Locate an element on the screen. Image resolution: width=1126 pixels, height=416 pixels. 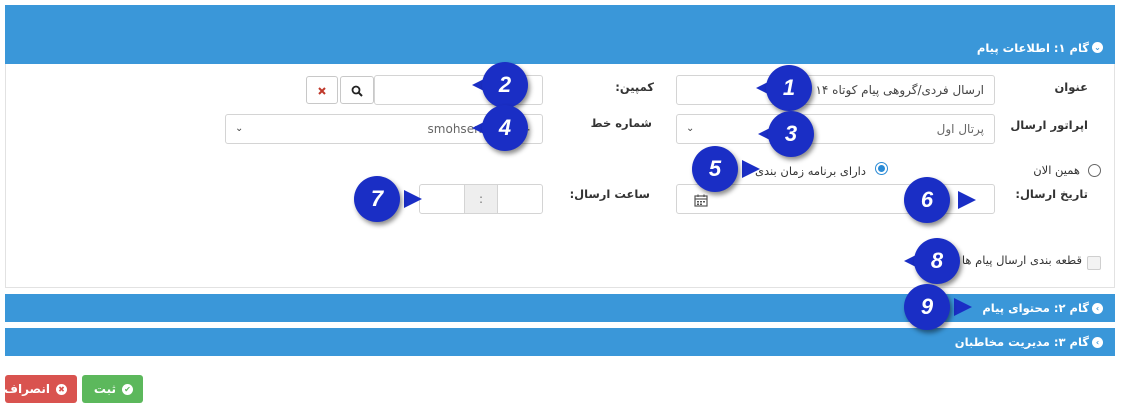
line-label: شماره خط is located at coordinates (621, 123).